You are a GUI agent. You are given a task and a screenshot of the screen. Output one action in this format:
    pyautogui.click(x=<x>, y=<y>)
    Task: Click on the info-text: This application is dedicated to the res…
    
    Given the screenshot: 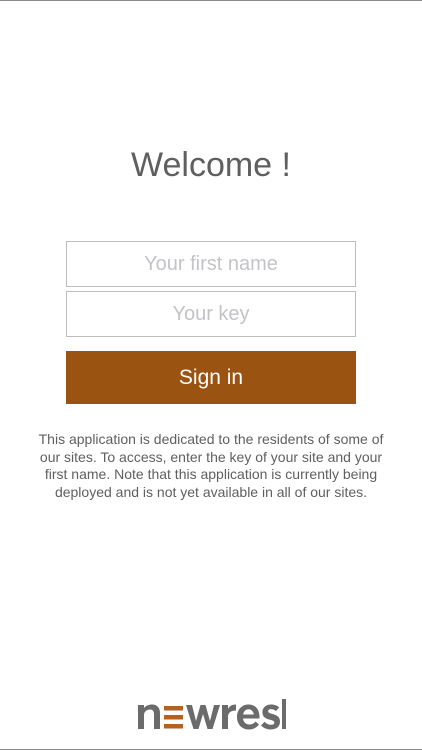 What is the action you would take?
    pyautogui.click(x=211, y=465)
    